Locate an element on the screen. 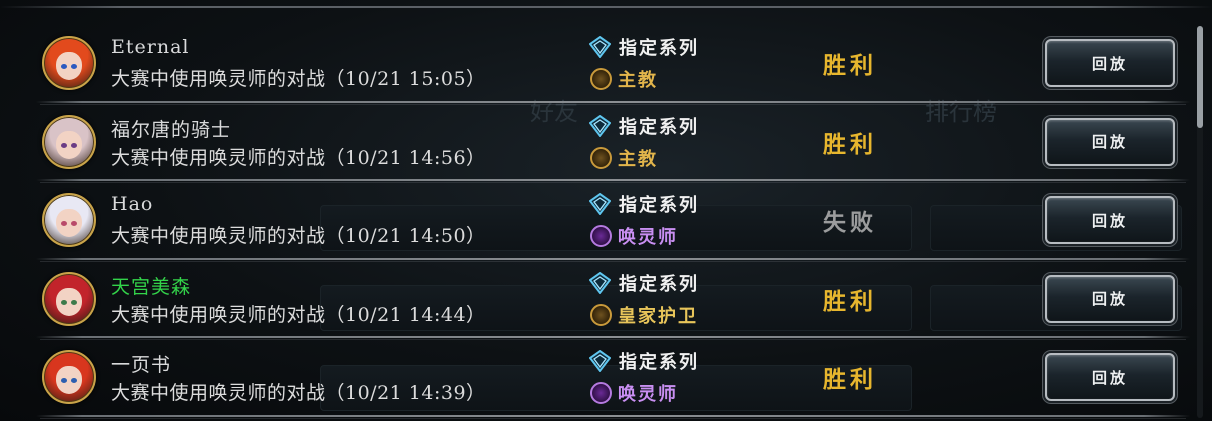 The image size is (1212, 421). match-description: 大赛中使用唤灵师的对战（10/21 14:39） is located at coordinates (298, 393).